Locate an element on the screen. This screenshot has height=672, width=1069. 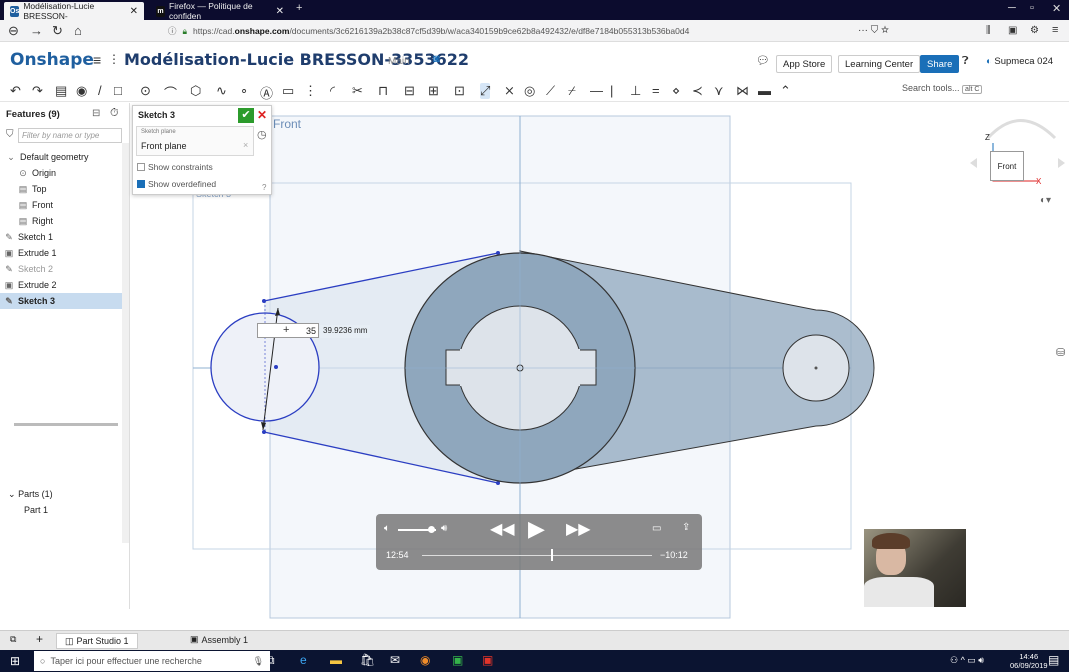
filter-icon: ⛉ is located at coordinates (10, 134).